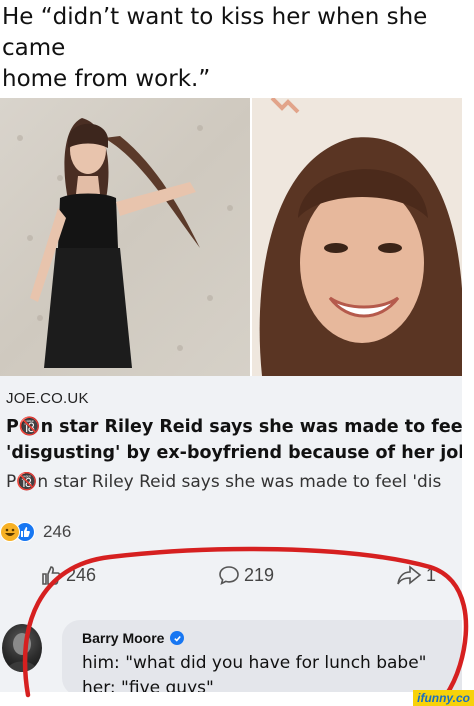 The width and height of the screenshot is (474, 706). Describe the element at coordinates (254, 663) in the screenshot. I see `comment-text-line-1: him: "what did you have for lunch babe"` at that location.